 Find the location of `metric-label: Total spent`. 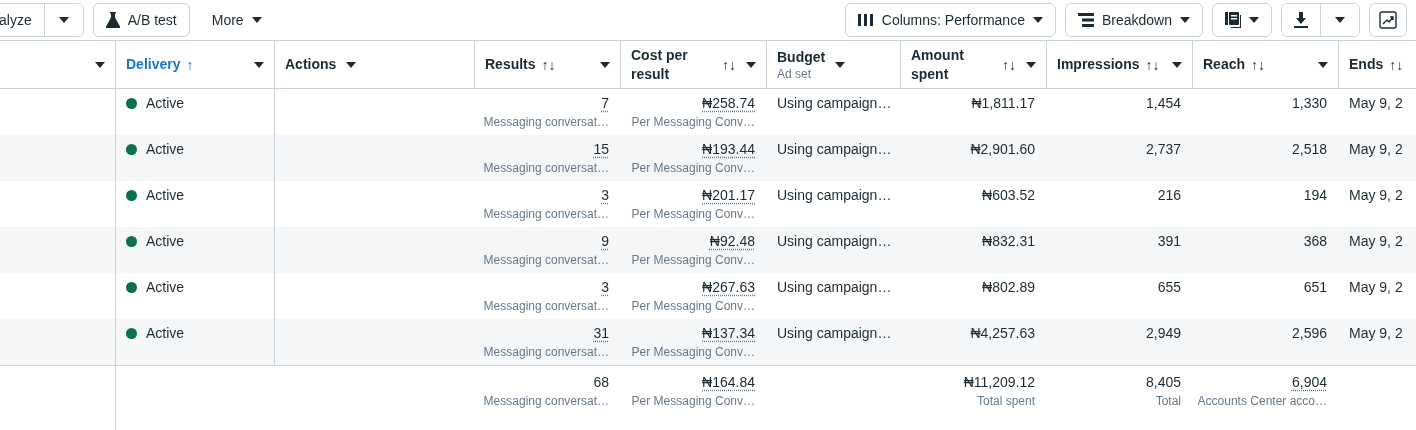

metric-label: Total spent is located at coordinates (1005, 401).